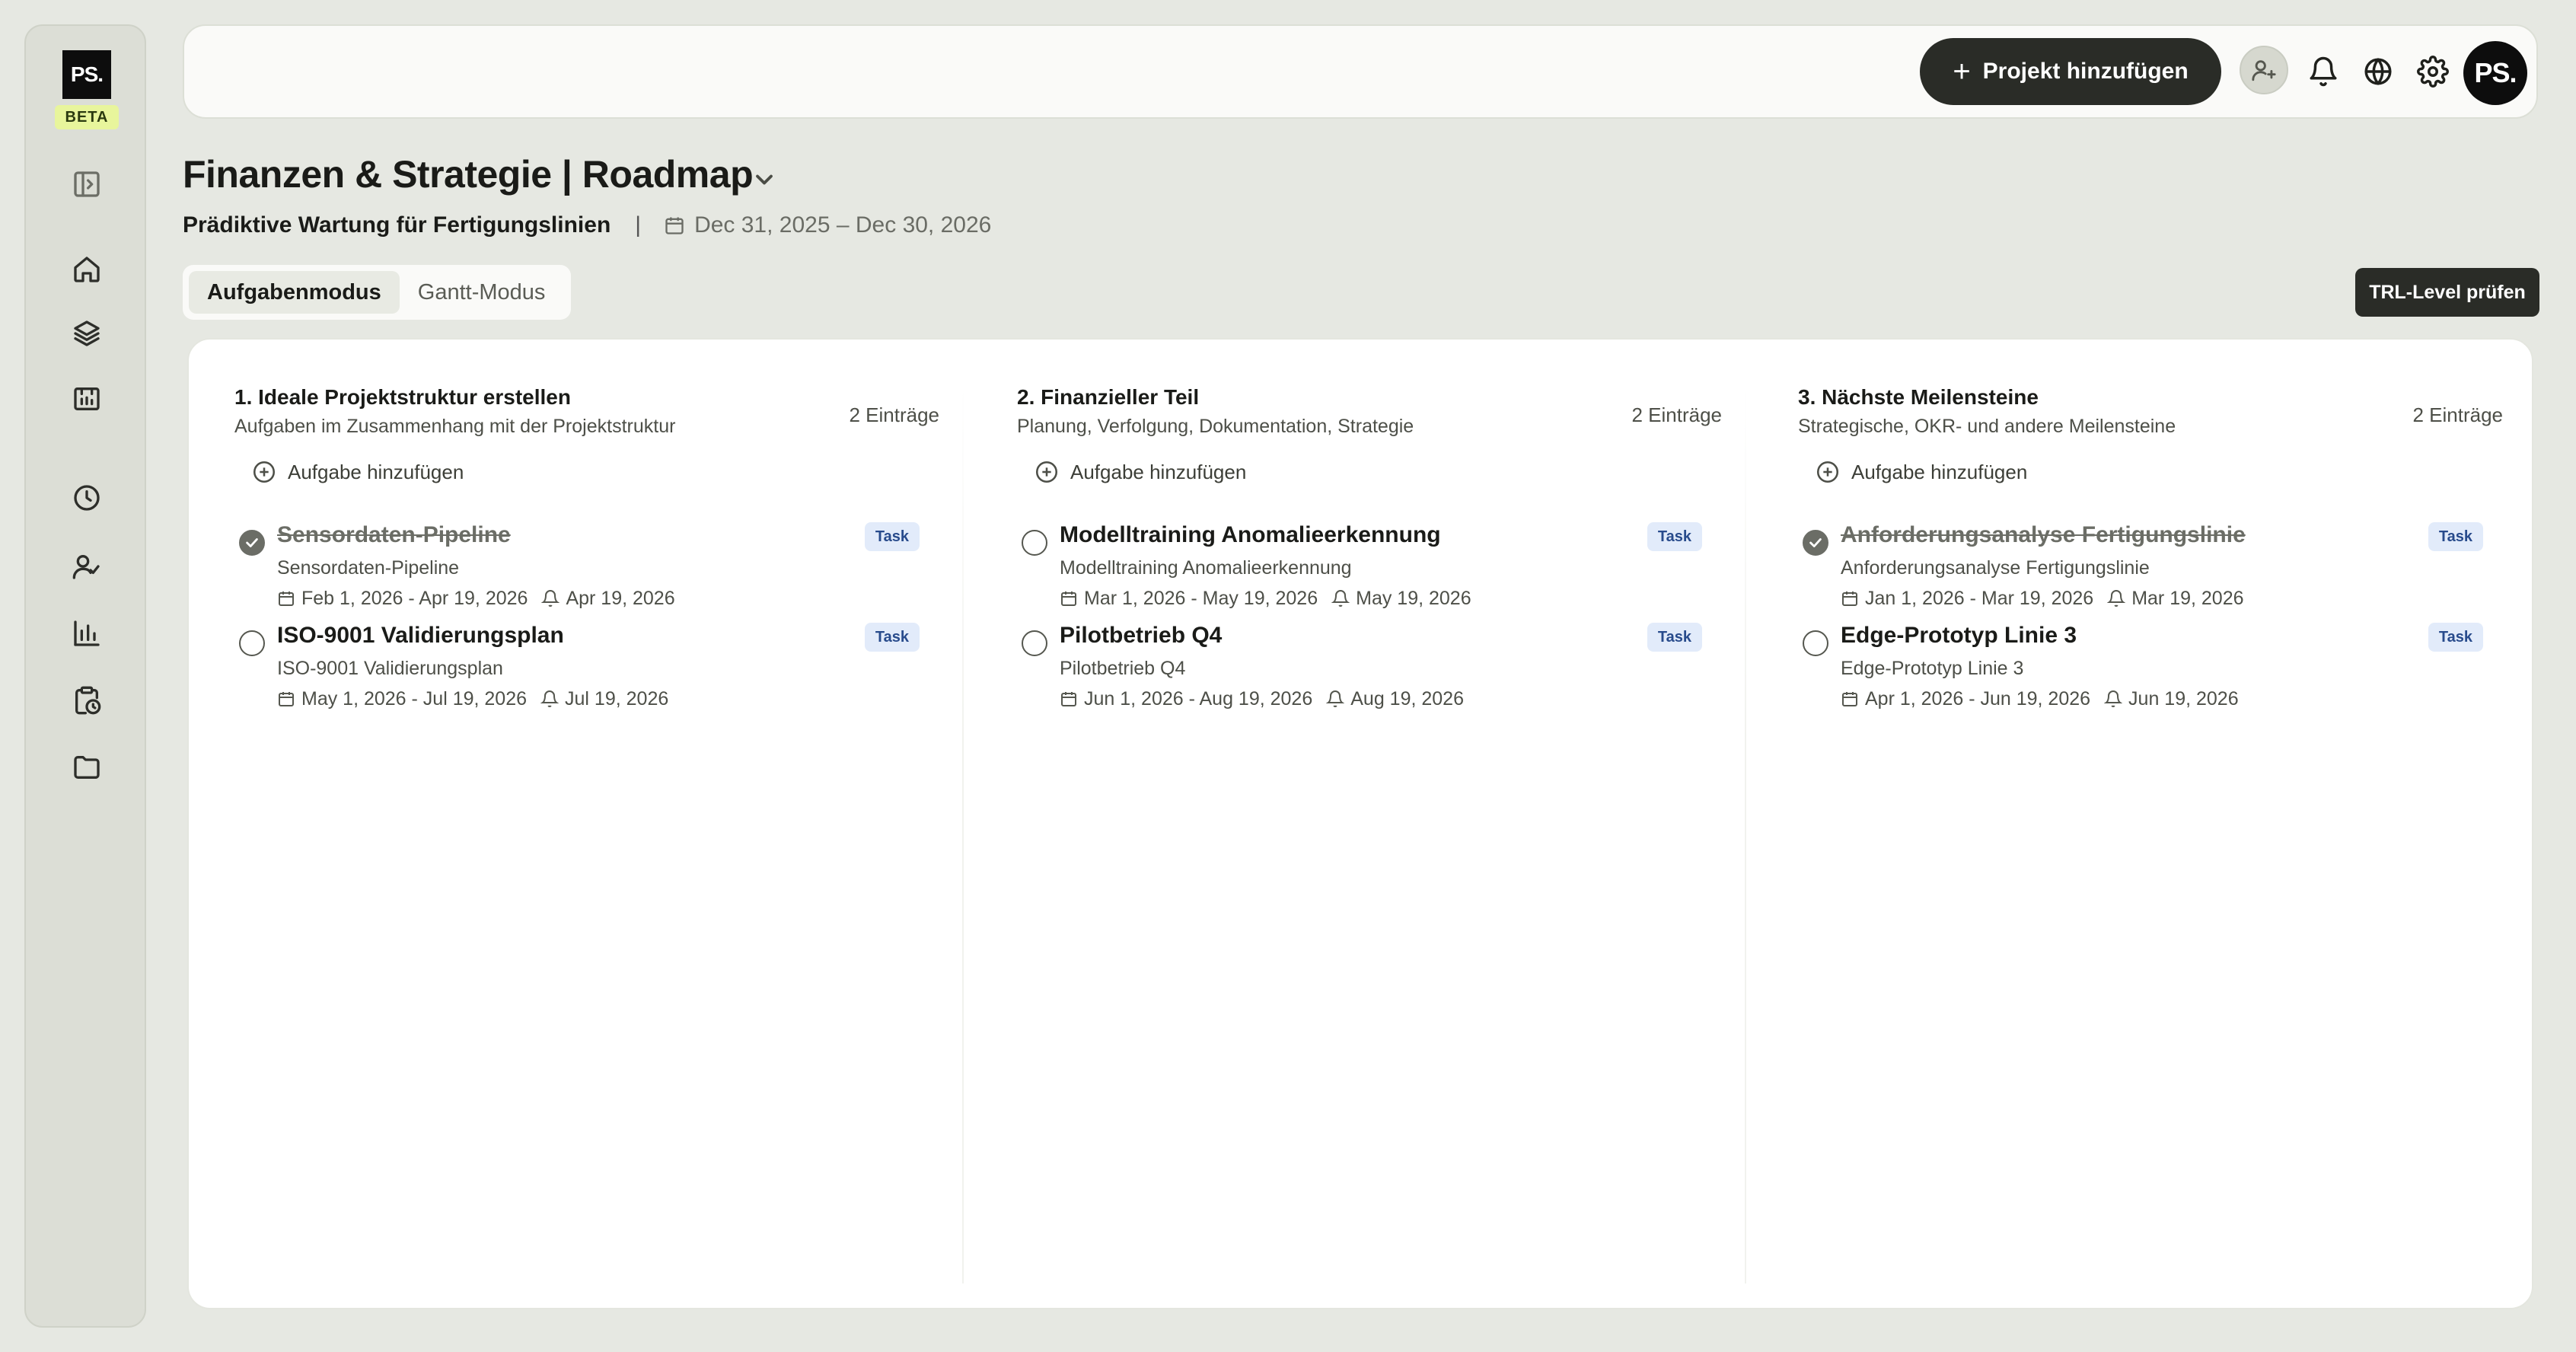 The image size is (2576, 1352). What do you see at coordinates (2433, 71) in the screenshot?
I see `gear-icon` at bounding box center [2433, 71].